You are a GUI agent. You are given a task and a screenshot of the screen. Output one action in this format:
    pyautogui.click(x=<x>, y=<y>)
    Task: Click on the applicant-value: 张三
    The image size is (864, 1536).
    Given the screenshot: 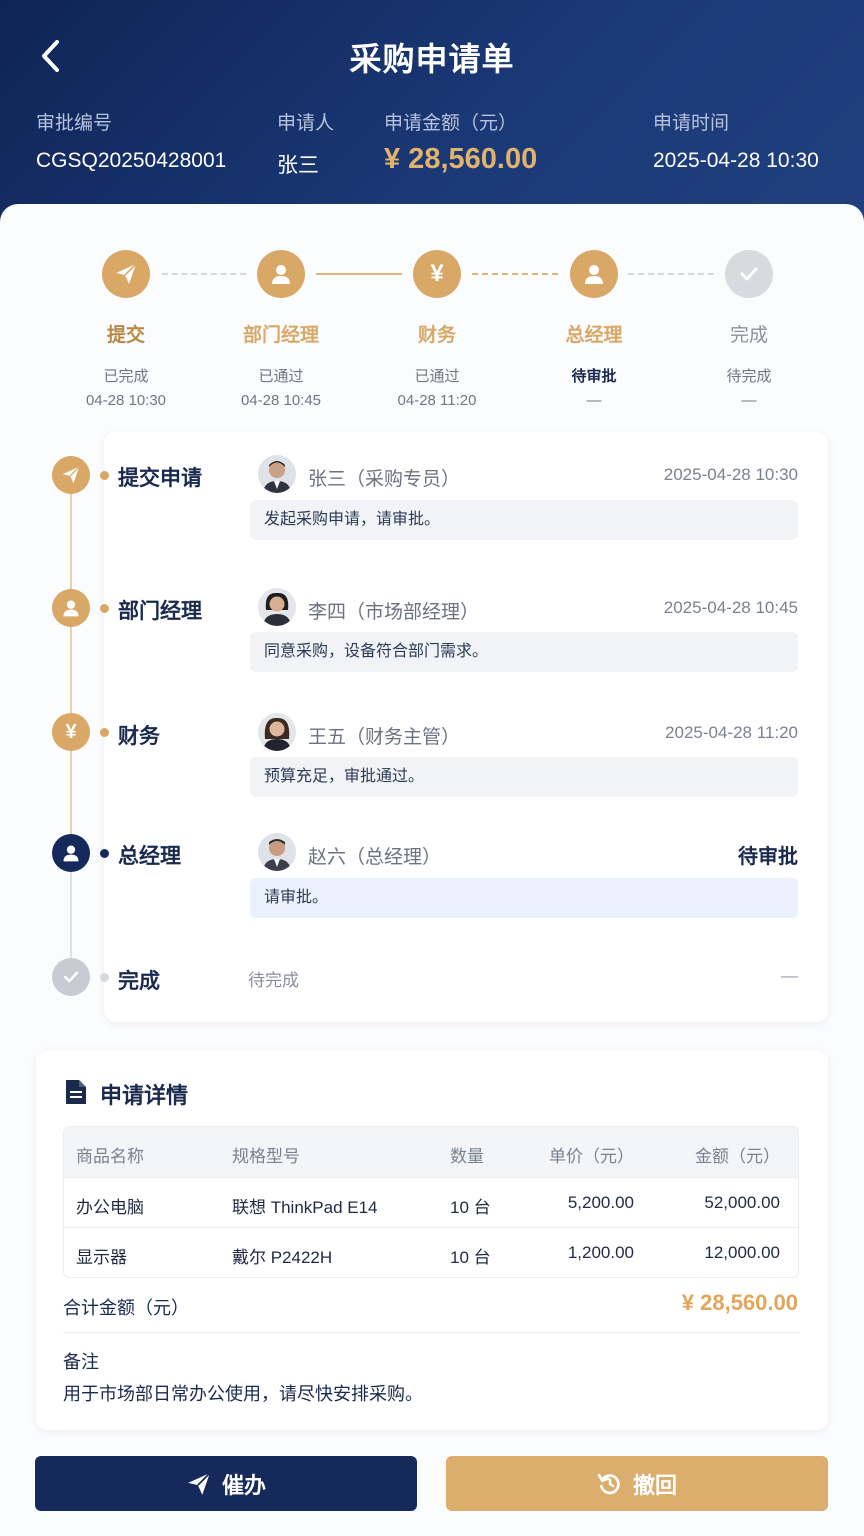 What is the action you would take?
    pyautogui.click(x=298, y=165)
    